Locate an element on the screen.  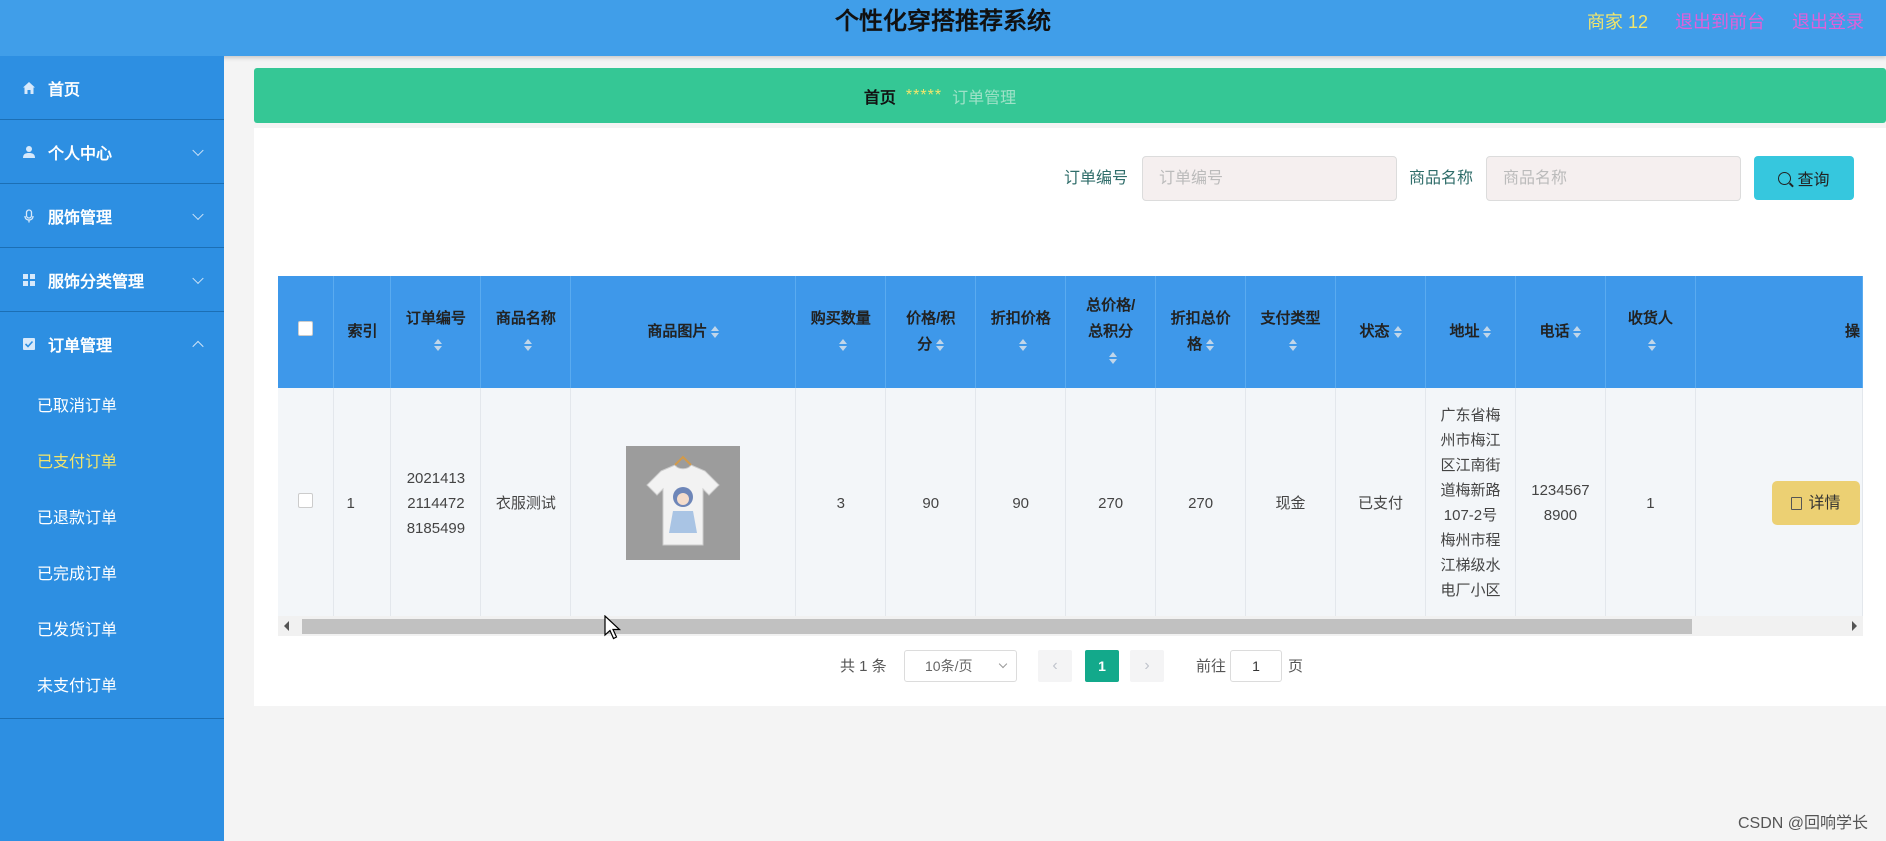
prev-page-button: ‹ is located at coordinates (1055, 666).